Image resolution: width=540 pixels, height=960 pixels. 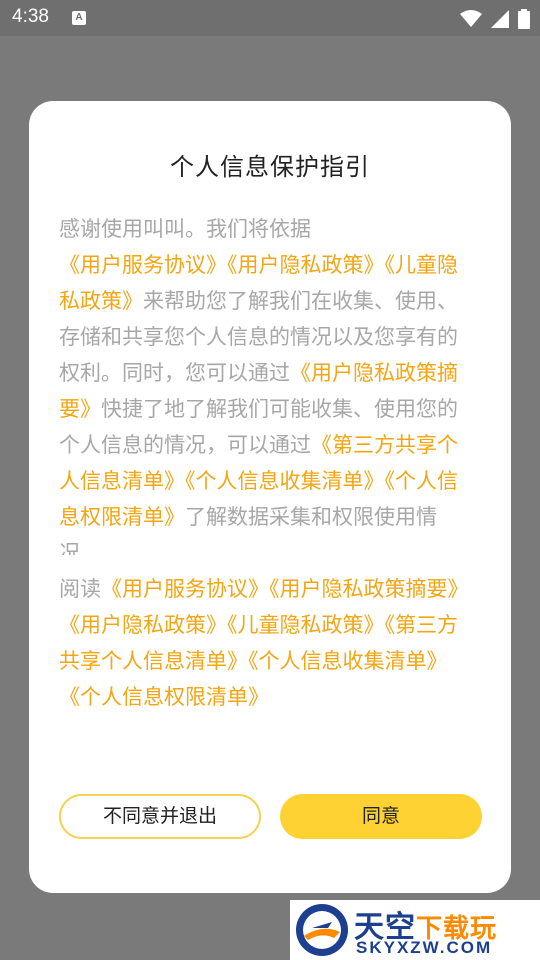 What do you see at coordinates (79, 18) in the screenshot?
I see `notification-icon: A` at bounding box center [79, 18].